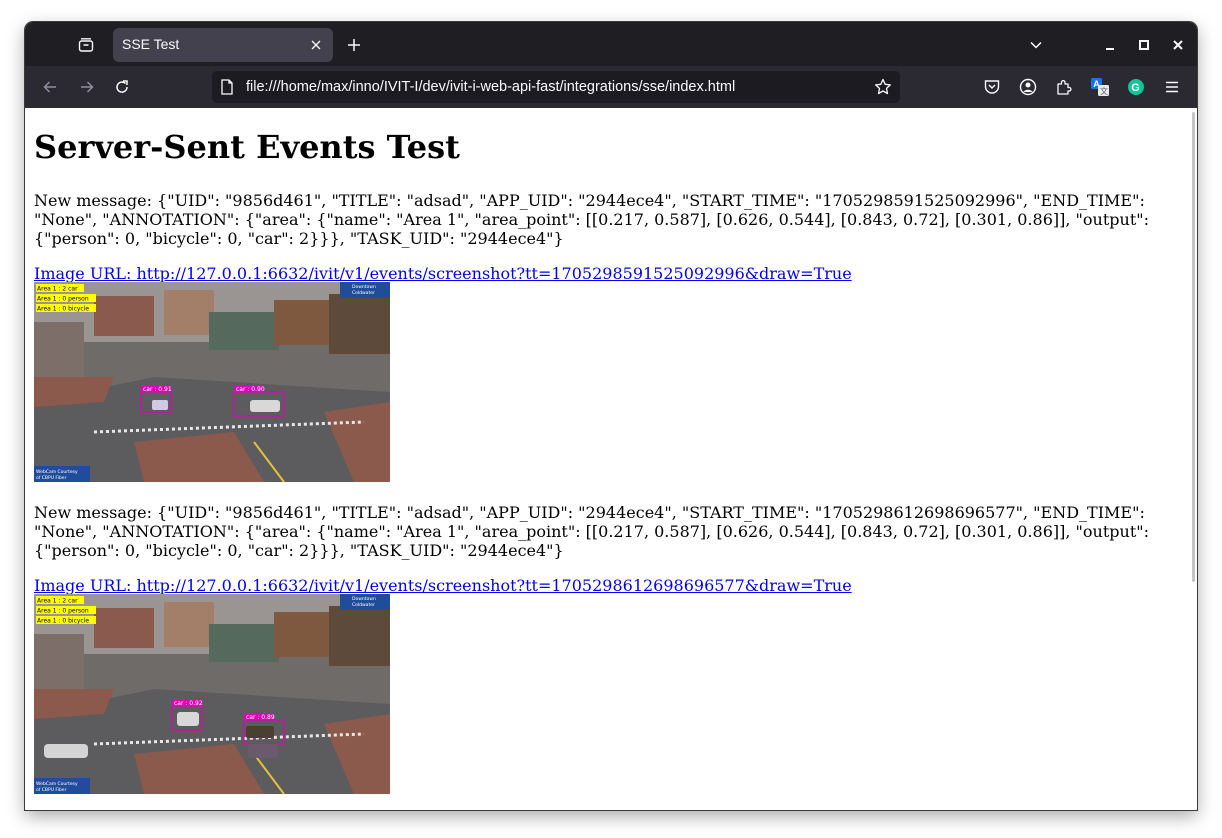 This screenshot has height=838, width=1222. What do you see at coordinates (992, 87) in the screenshot?
I see `pocket-icon` at bounding box center [992, 87].